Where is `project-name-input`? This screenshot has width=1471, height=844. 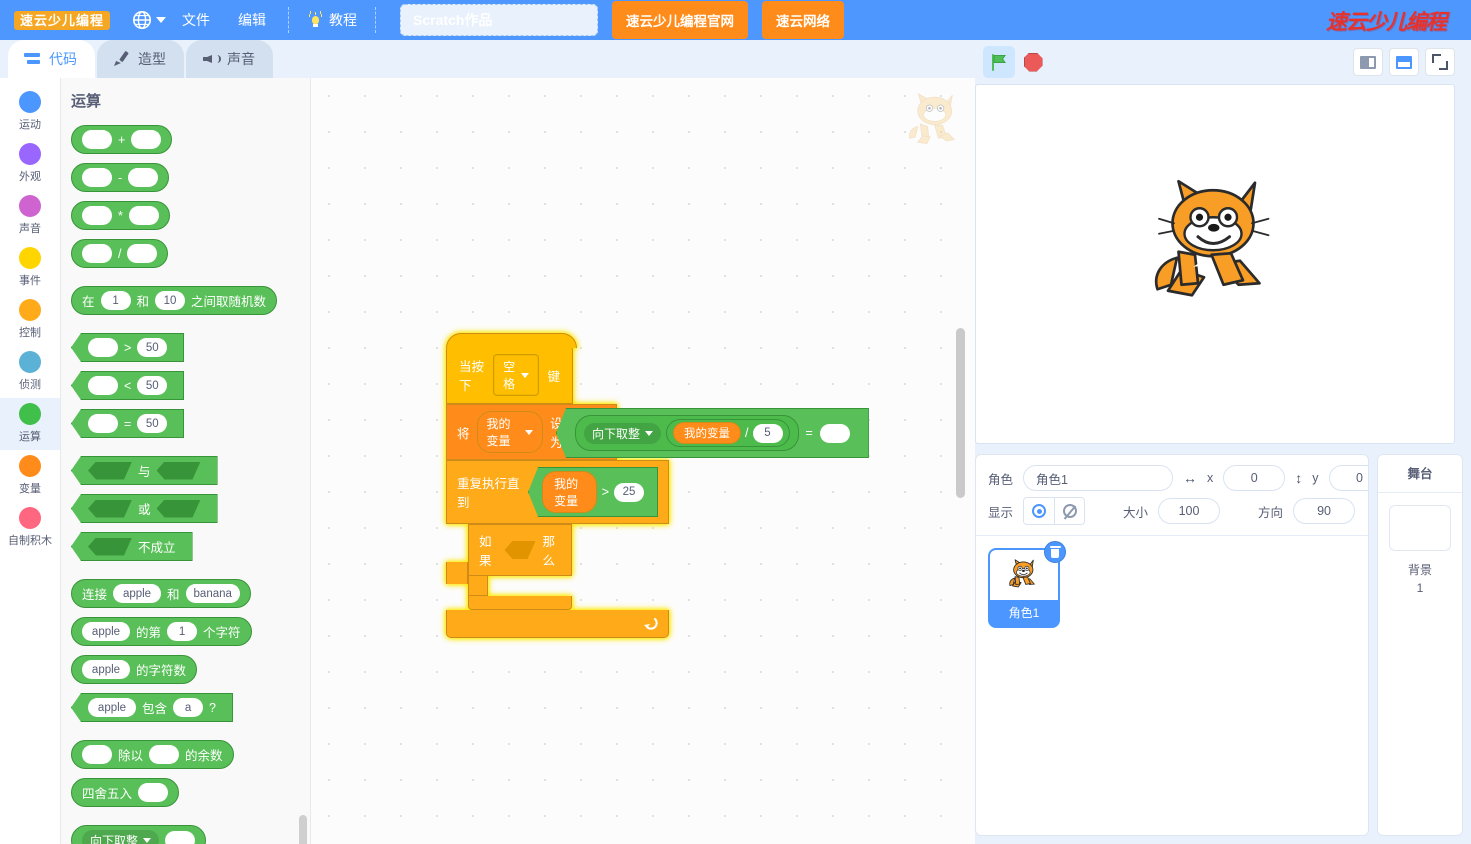 project-name-input is located at coordinates (499, 20).